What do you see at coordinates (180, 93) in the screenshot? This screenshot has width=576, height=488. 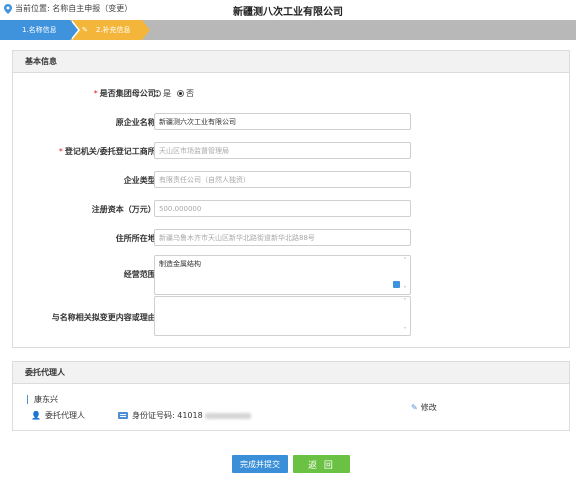 I see `radio-no` at bounding box center [180, 93].